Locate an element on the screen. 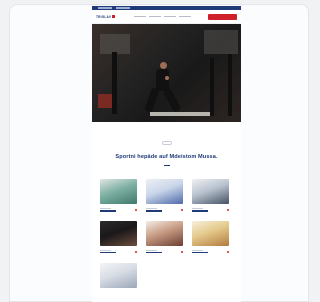 Image resolution: width=320 pixels, height=302 pixels. cta-button is located at coordinates (222, 16).